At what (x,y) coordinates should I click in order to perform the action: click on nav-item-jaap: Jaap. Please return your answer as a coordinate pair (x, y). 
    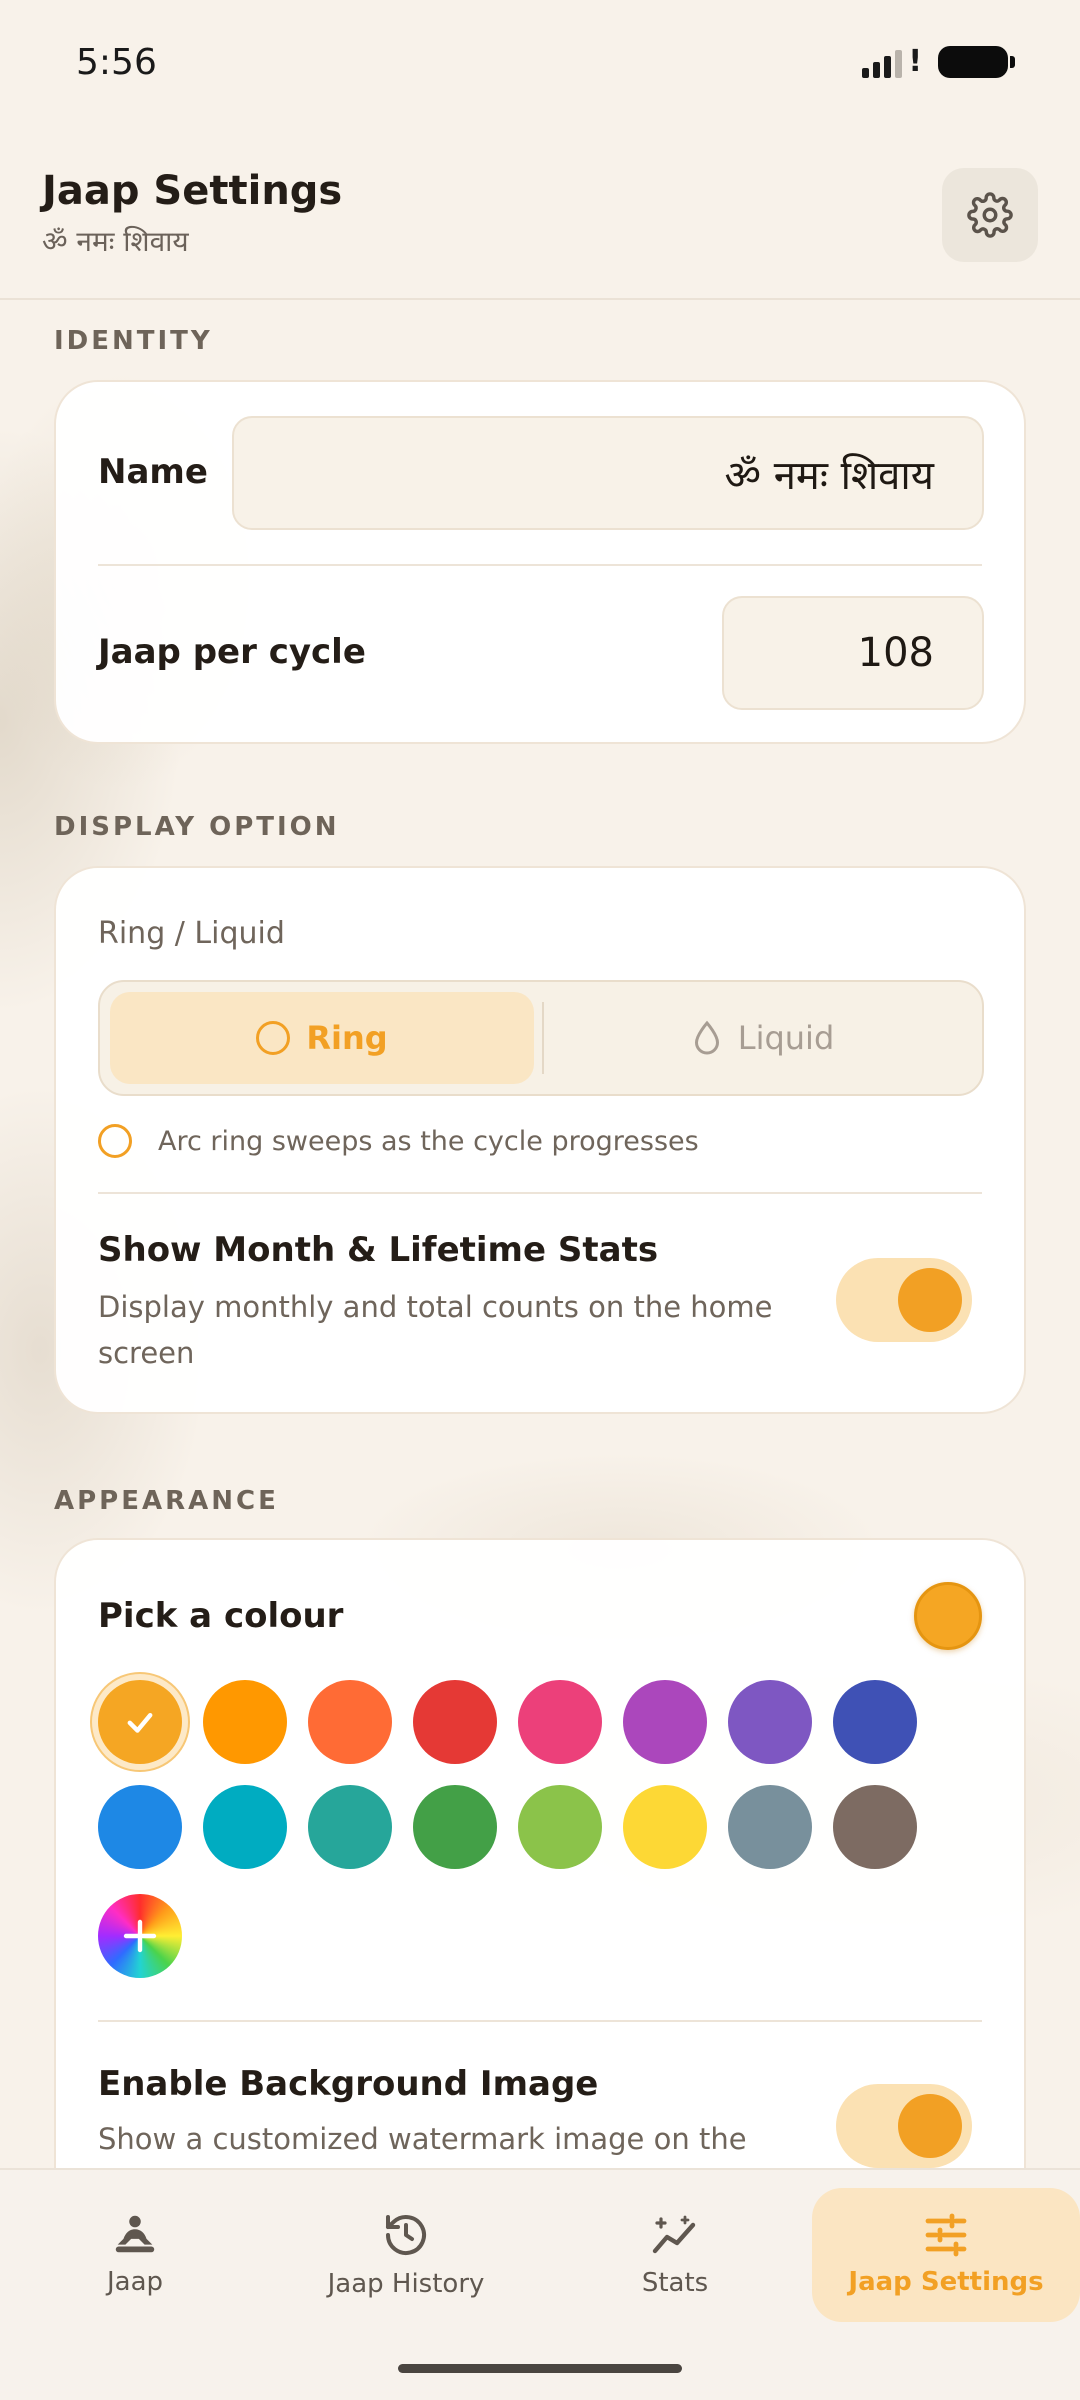
    Looking at the image, I should click on (135, 2255).